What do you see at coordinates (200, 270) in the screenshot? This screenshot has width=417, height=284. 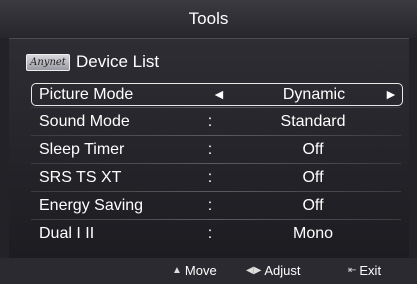 I see `hint-move-label: Move` at bounding box center [200, 270].